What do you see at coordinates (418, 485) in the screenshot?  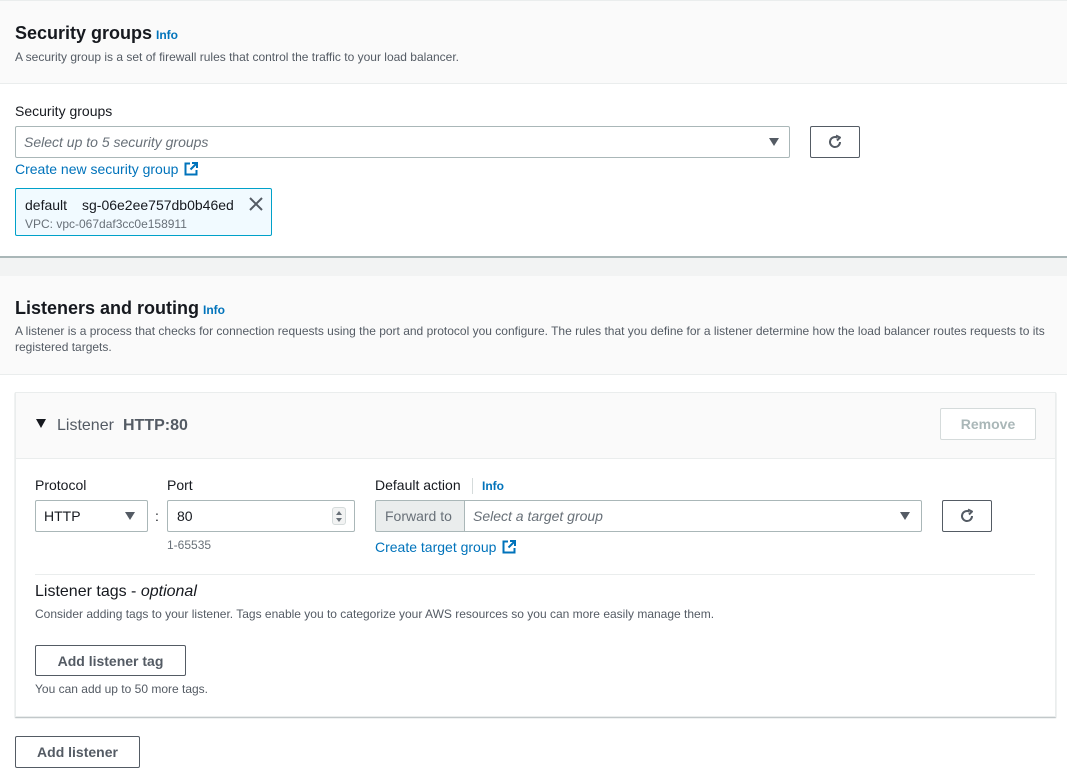 I see `default-action-label: Default action` at bounding box center [418, 485].